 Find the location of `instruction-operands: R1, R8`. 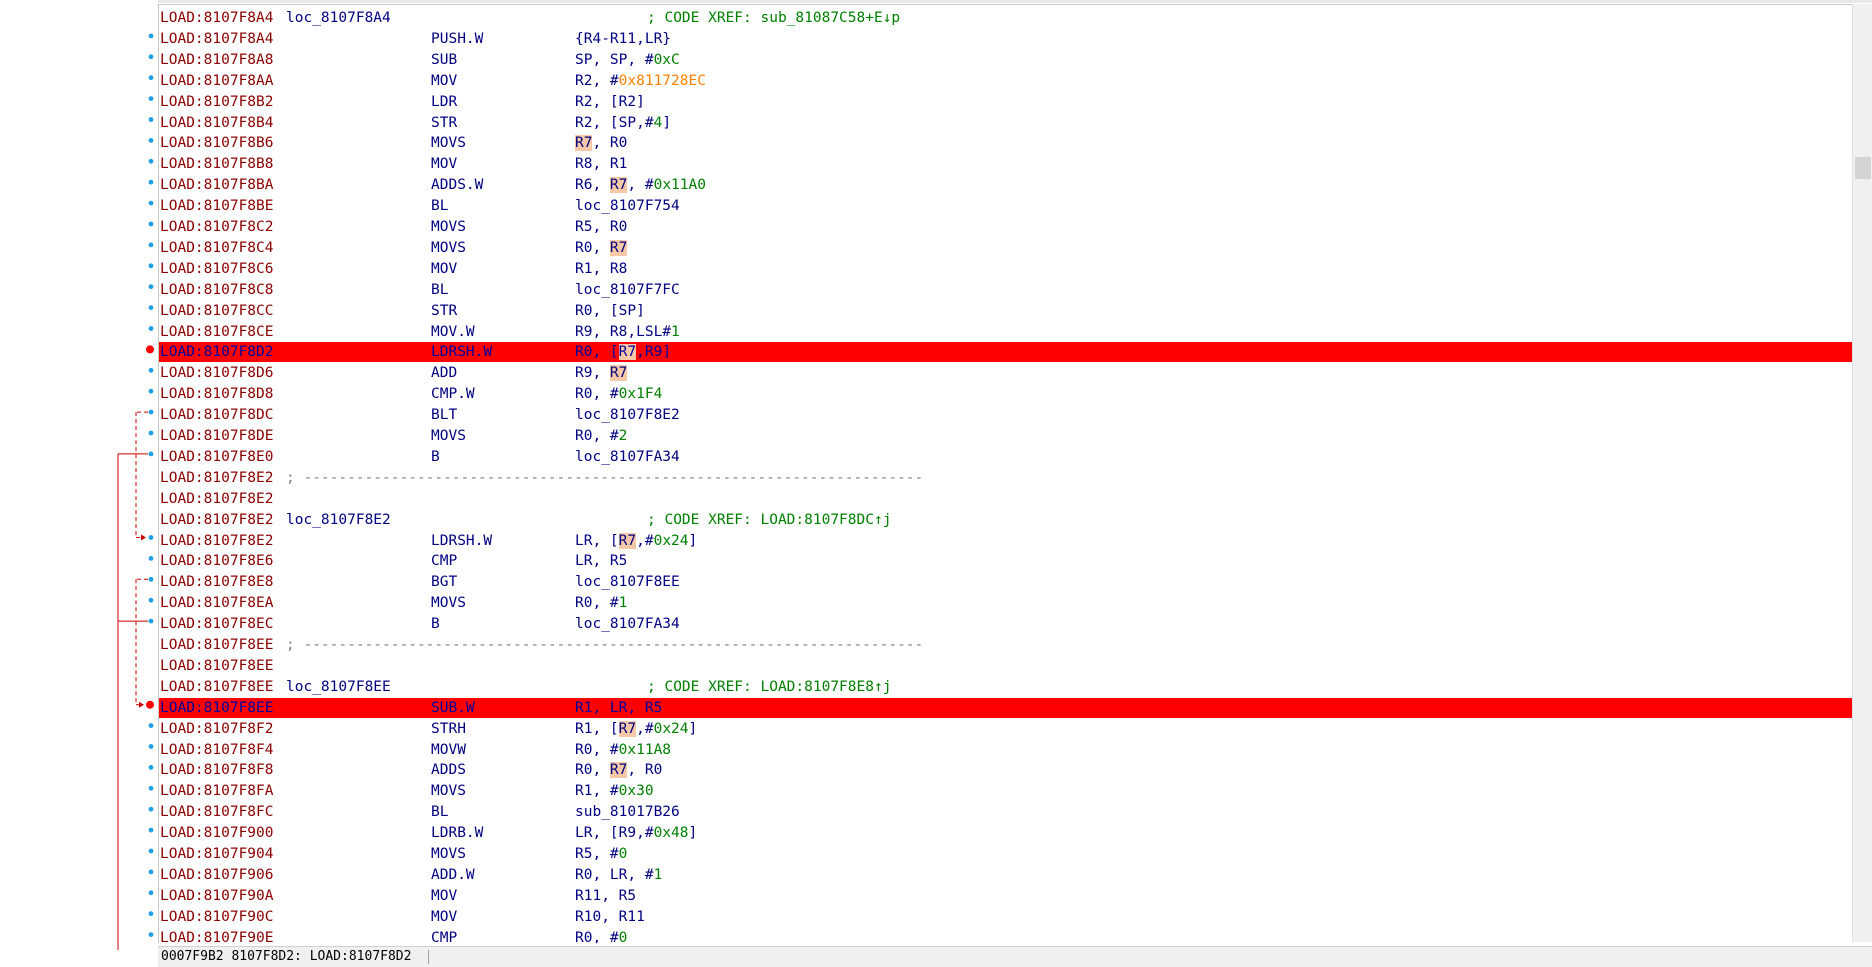

instruction-operands: R1, R8 is located at coordinates (601, 269).